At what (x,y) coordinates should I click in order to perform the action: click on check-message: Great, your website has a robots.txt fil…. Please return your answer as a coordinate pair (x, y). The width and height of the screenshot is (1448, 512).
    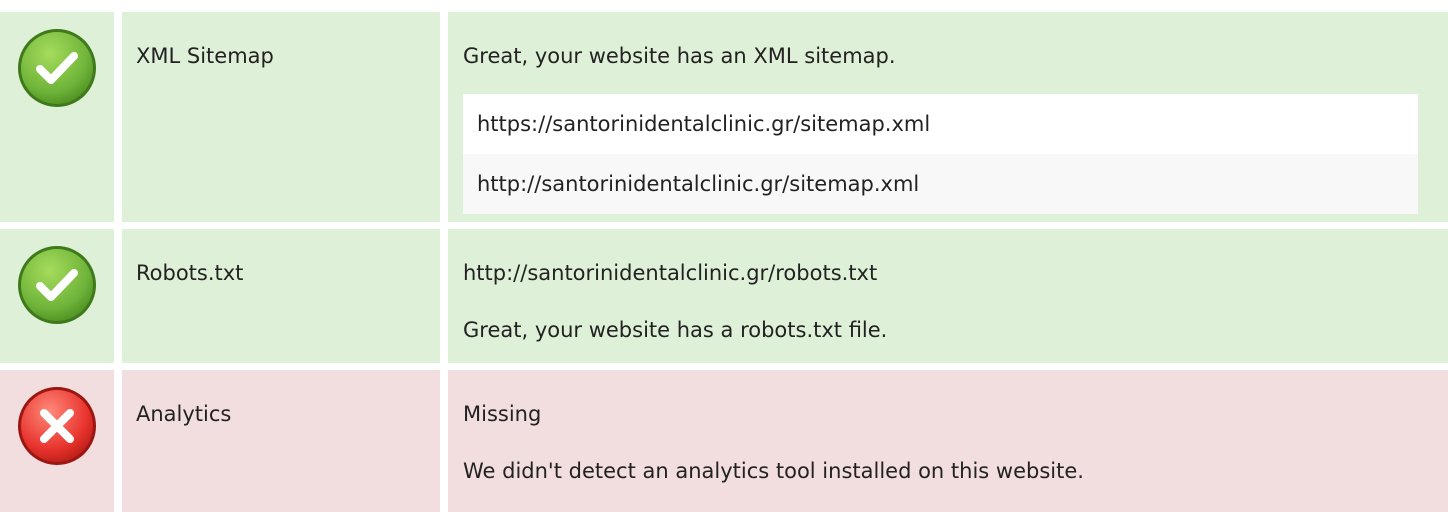
    Looking at the image, I should click on (675, 330).